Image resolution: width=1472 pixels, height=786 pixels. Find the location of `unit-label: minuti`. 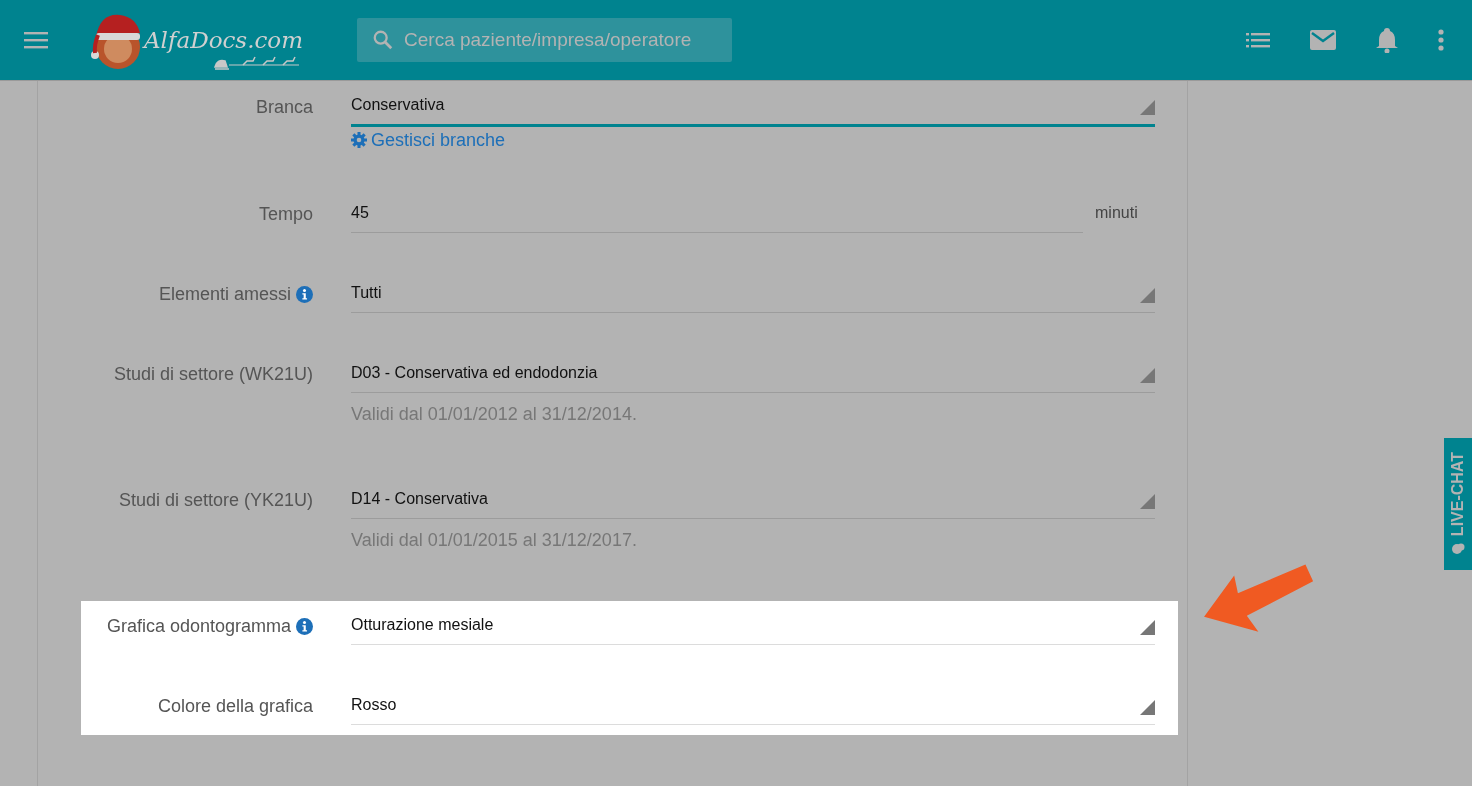

unit-label: minuti is located at coordinates (1116, 212).